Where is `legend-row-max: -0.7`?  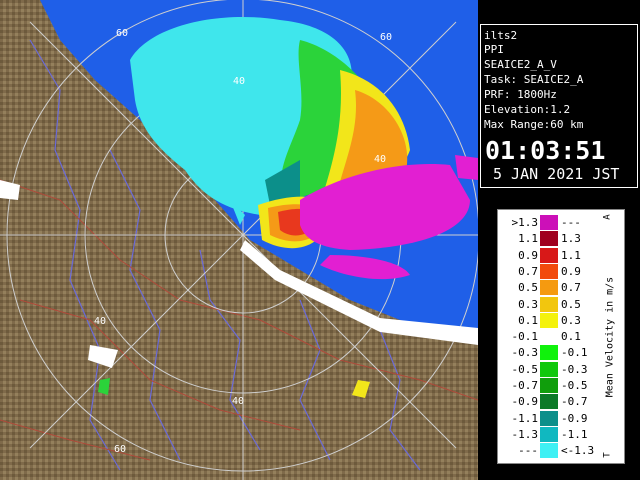
legend-row-max: -0.7 is located at coordinates (574, 402).